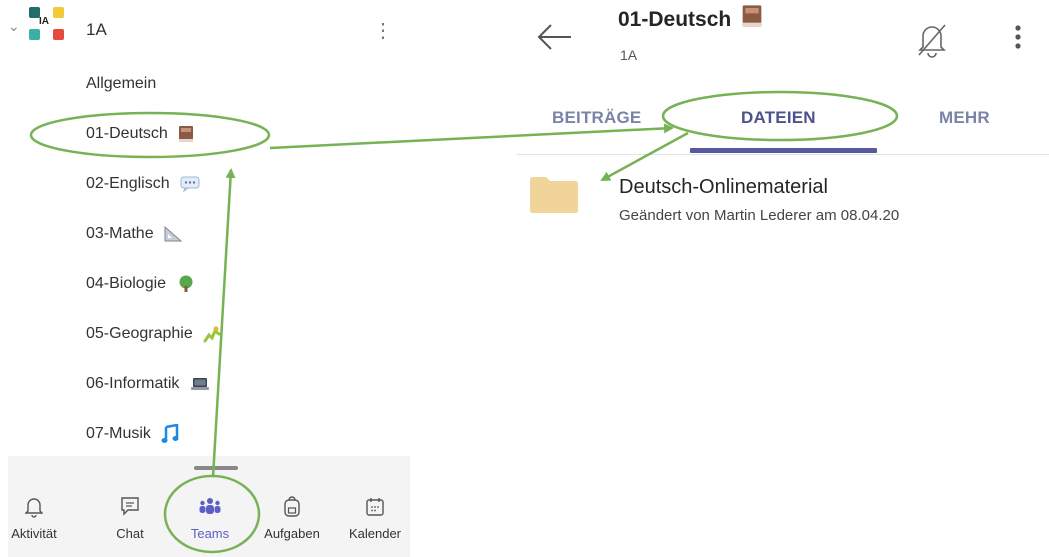 This screenshot has height=557, width=1049. I want to click on teams-icon, so click(210, 510).